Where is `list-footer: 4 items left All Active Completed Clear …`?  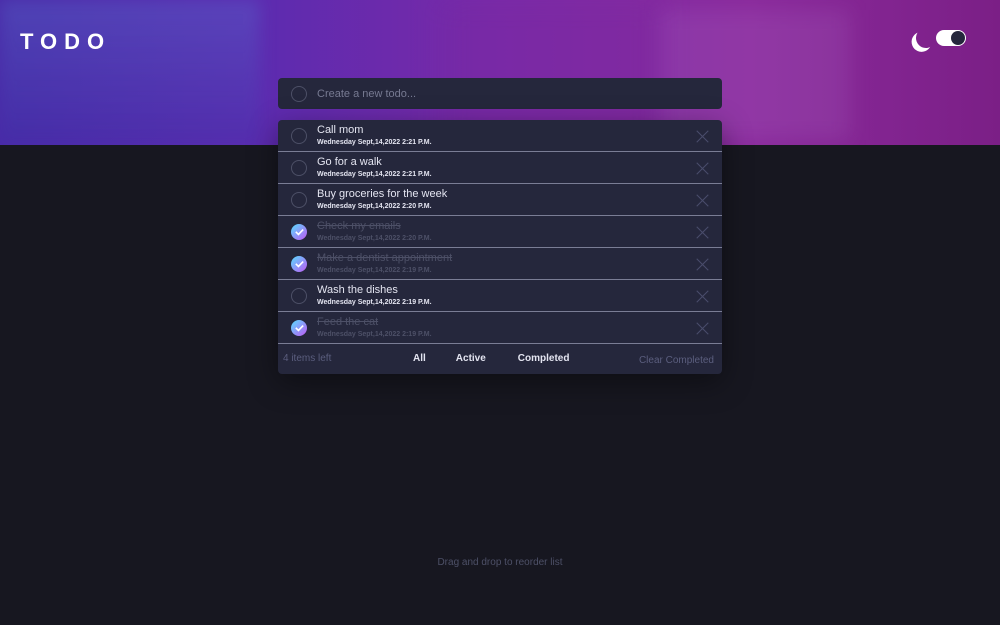
list-footer: 4 items left All Active Completed Clear … is located at coordinates (500, 359).